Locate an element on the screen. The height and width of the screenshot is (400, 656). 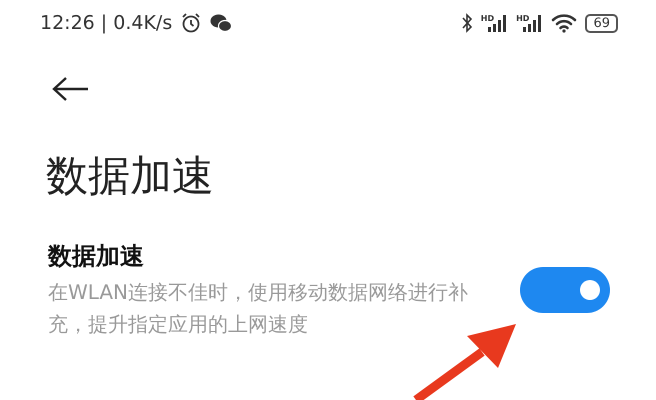
toggle-switch is located at coordinates (565, 290).